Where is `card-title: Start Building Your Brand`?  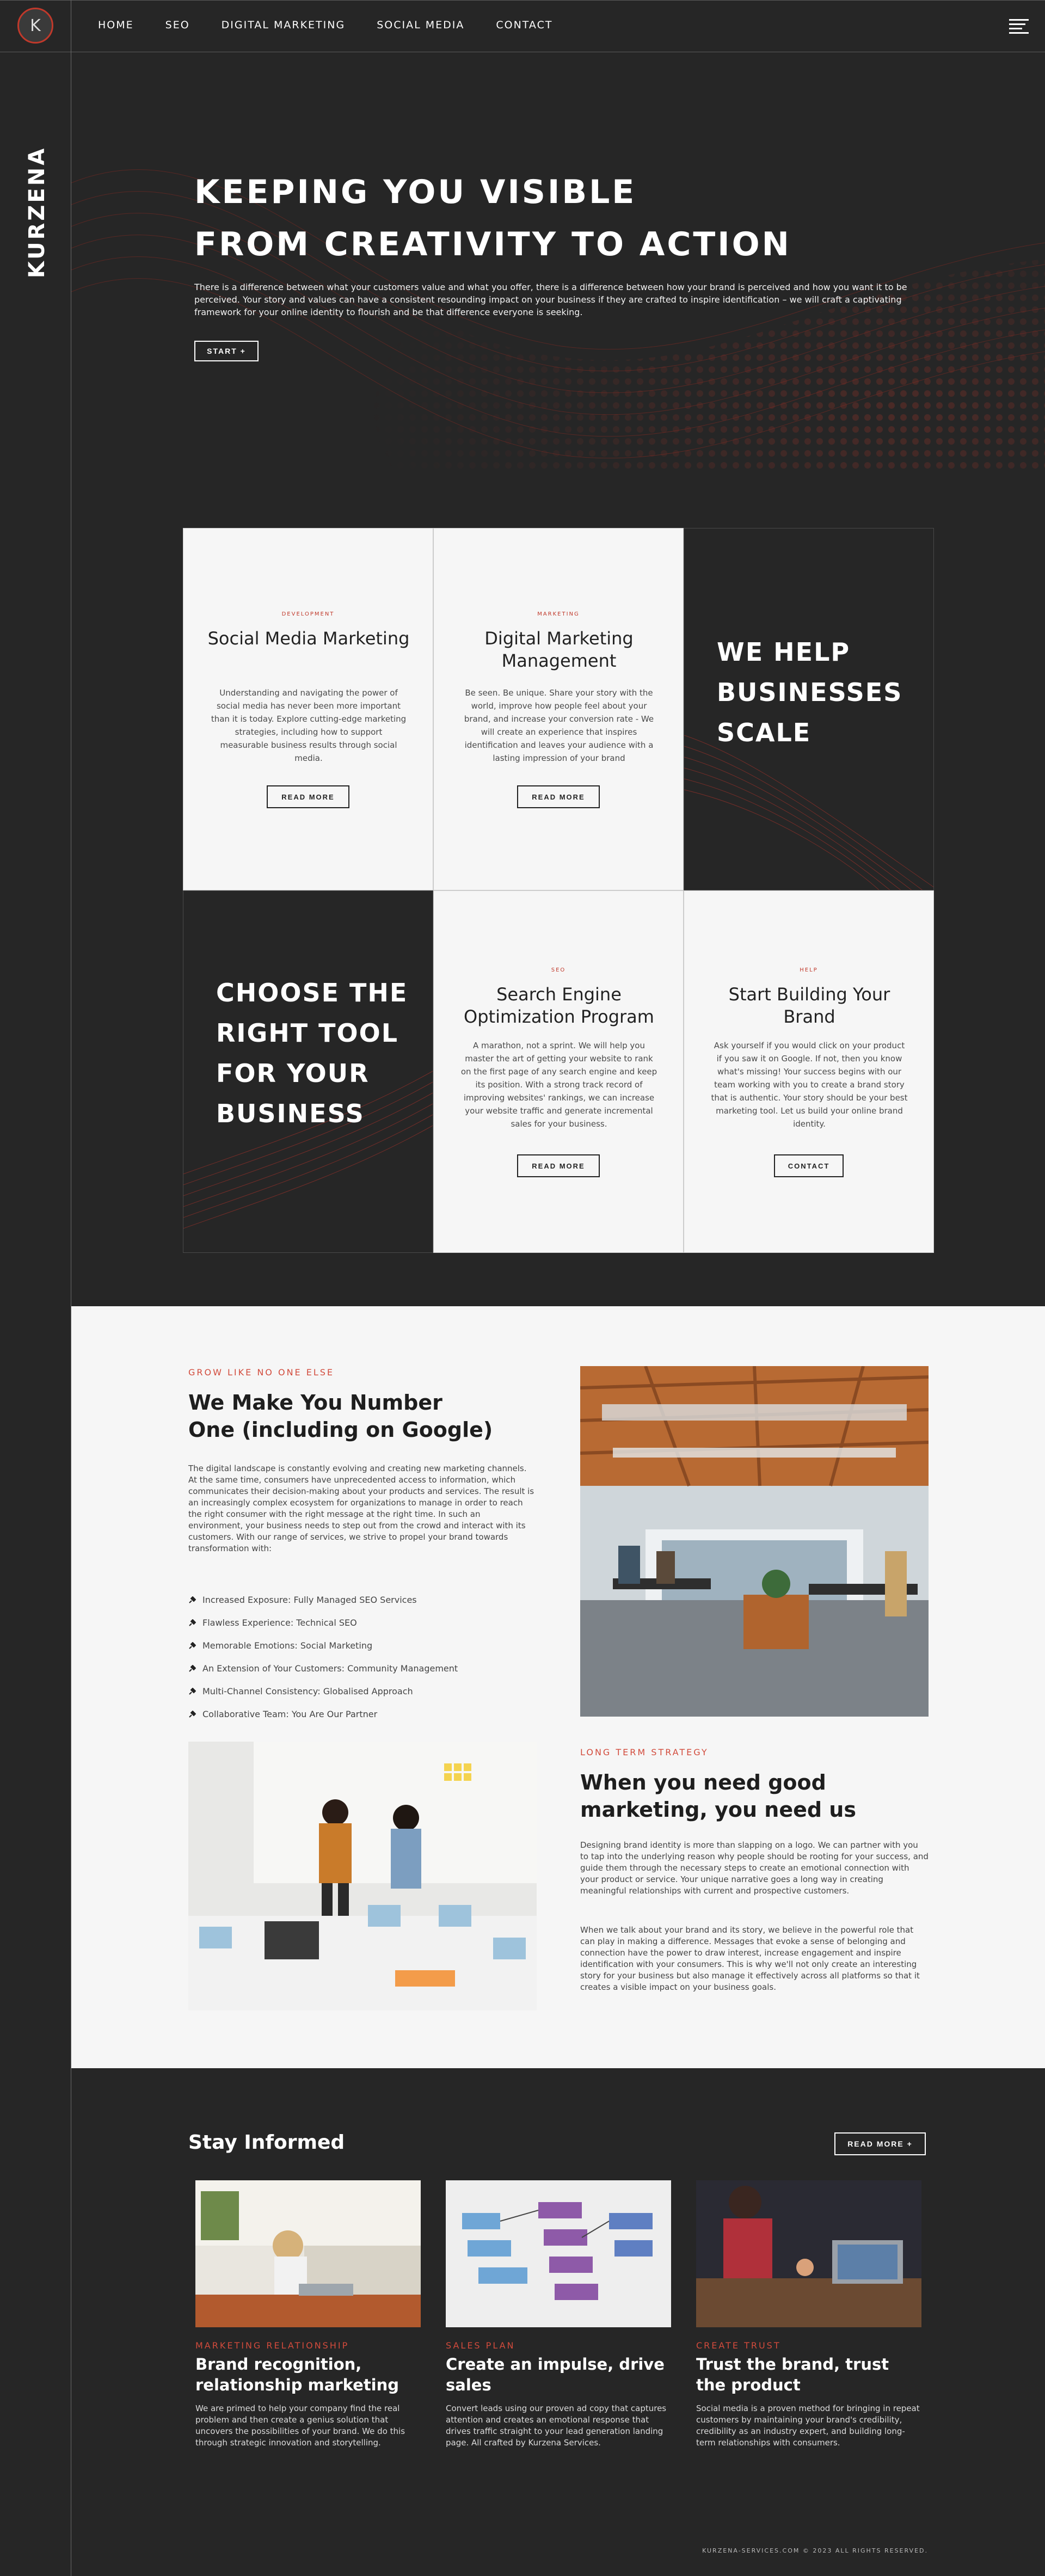 card-title: Start Building Your Brand is located at coordinates (809, 1005).